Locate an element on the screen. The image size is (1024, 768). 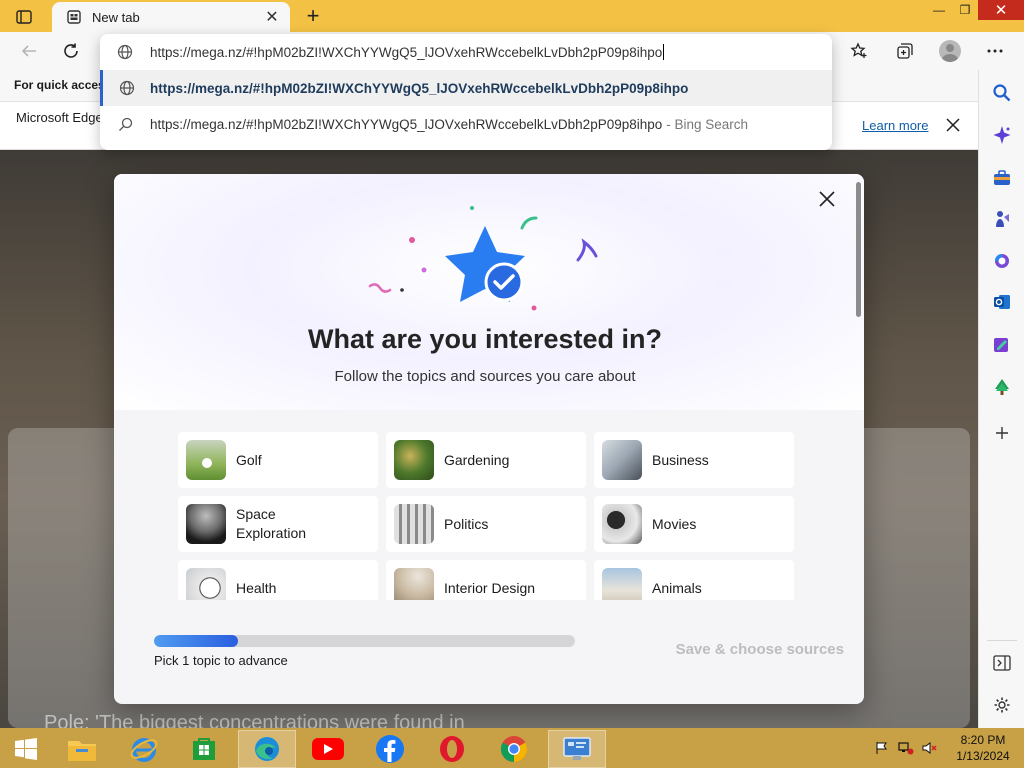
collections-button is located at coordinates (905, 51).